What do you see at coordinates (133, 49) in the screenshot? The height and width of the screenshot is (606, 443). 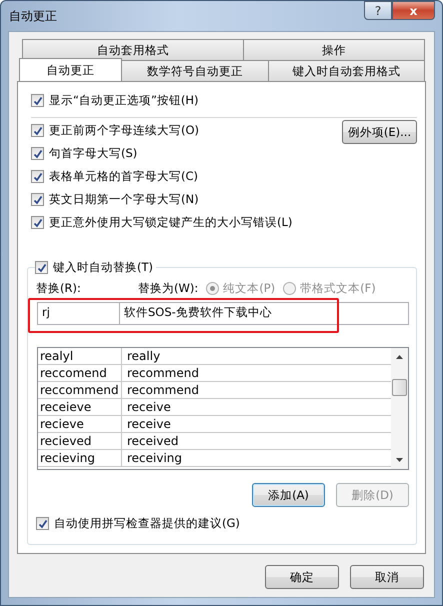 I see `tab: 自动套用格式` at bounding box center [133, 49].